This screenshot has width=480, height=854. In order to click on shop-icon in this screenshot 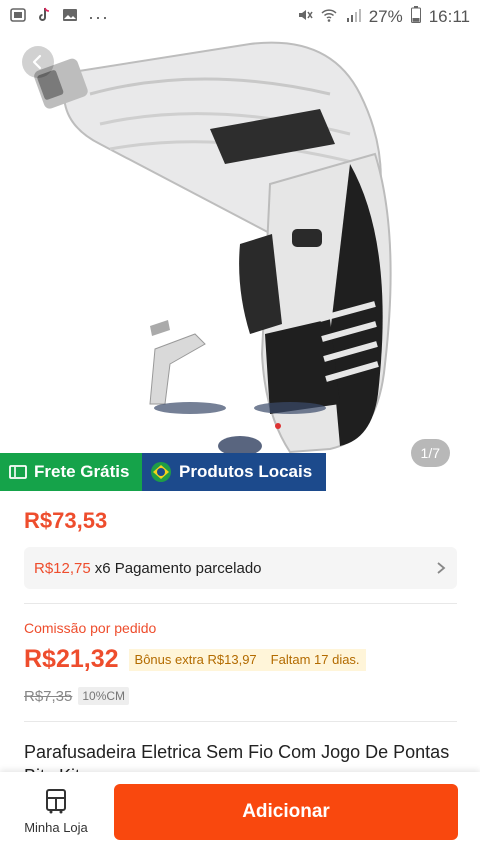, I will do `click(56, 801)`.